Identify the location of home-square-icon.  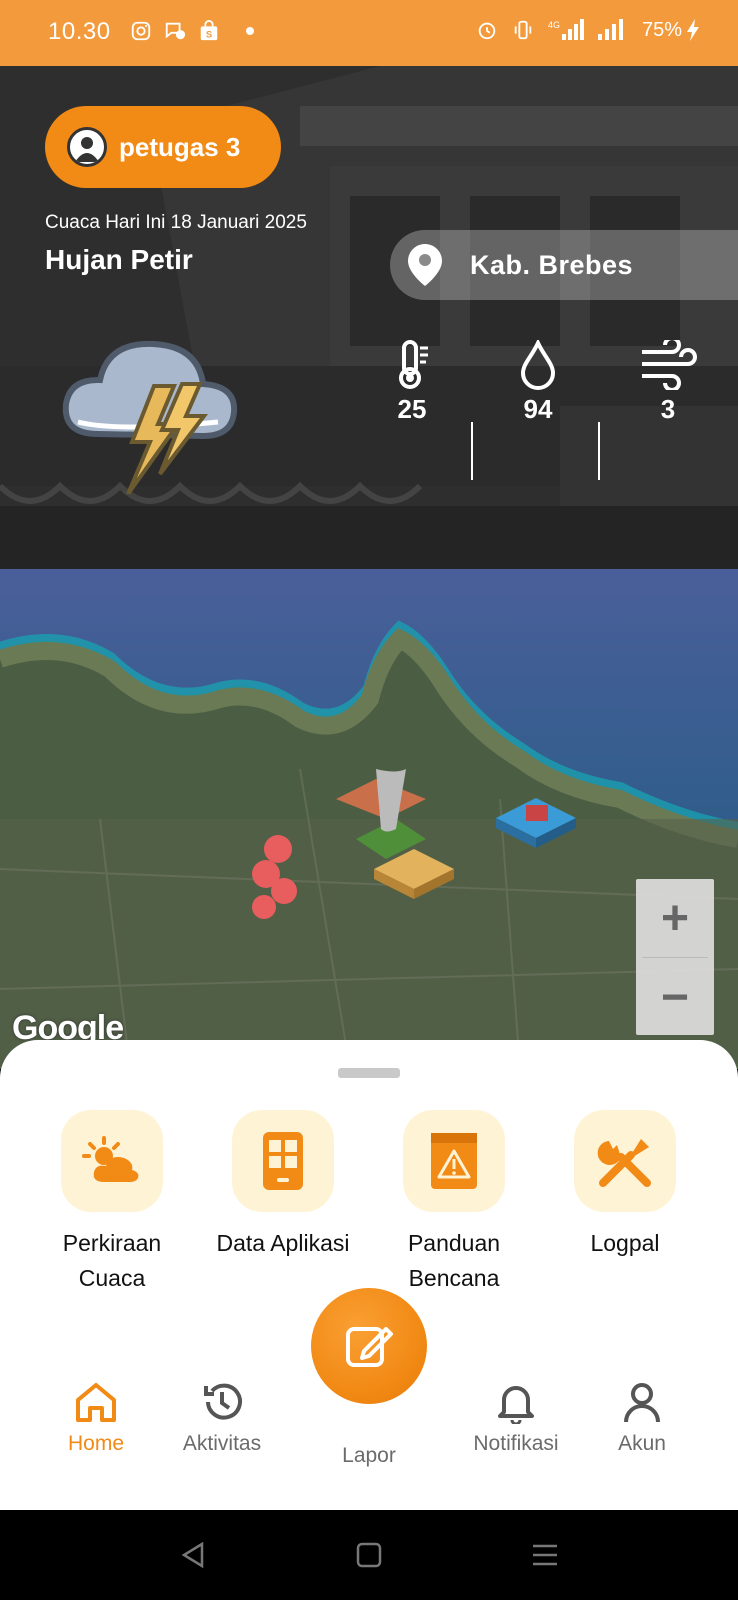
(369, 1555).